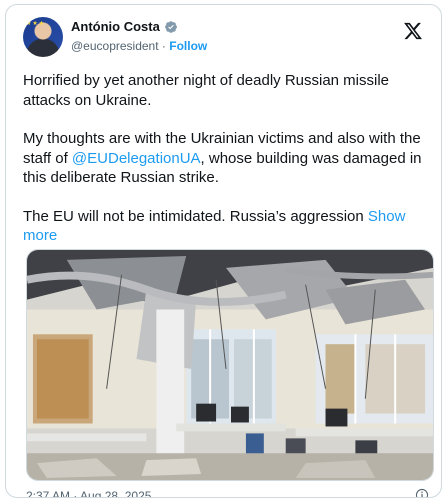 This screenshot has height=500, width=447. What do you see at coordinates (88, 493) in the screenshot?
I see `timestamp: 2:37 AM · Aug 28, 2025` at bounding box center [88, 493].